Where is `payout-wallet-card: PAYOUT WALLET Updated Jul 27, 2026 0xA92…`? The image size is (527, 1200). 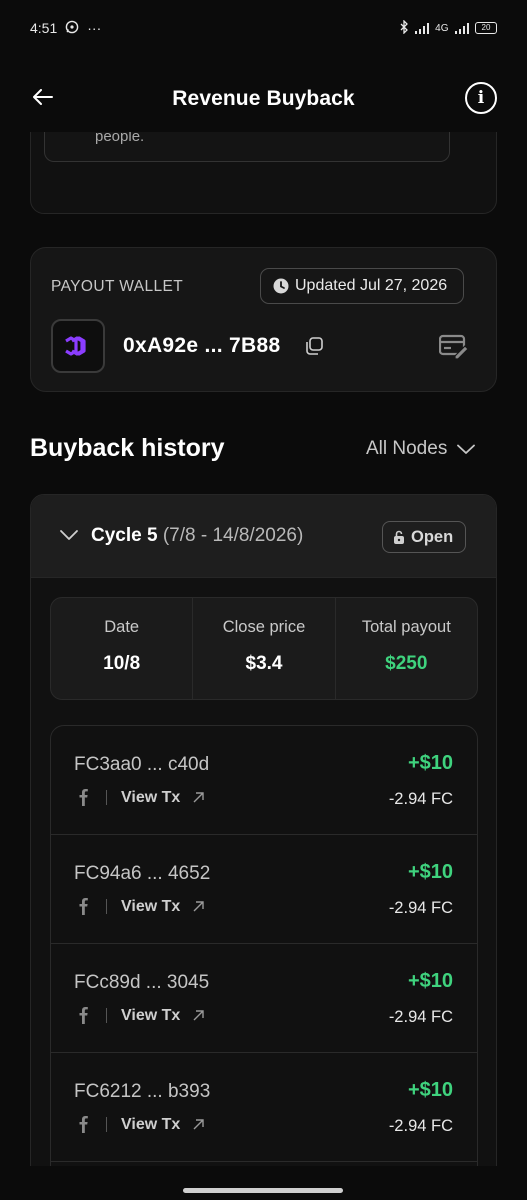
payout-wallet-card: PAYOUT WALLET Updated Jul 27, 2026 0xA92… is located at coordinates (263, 319).